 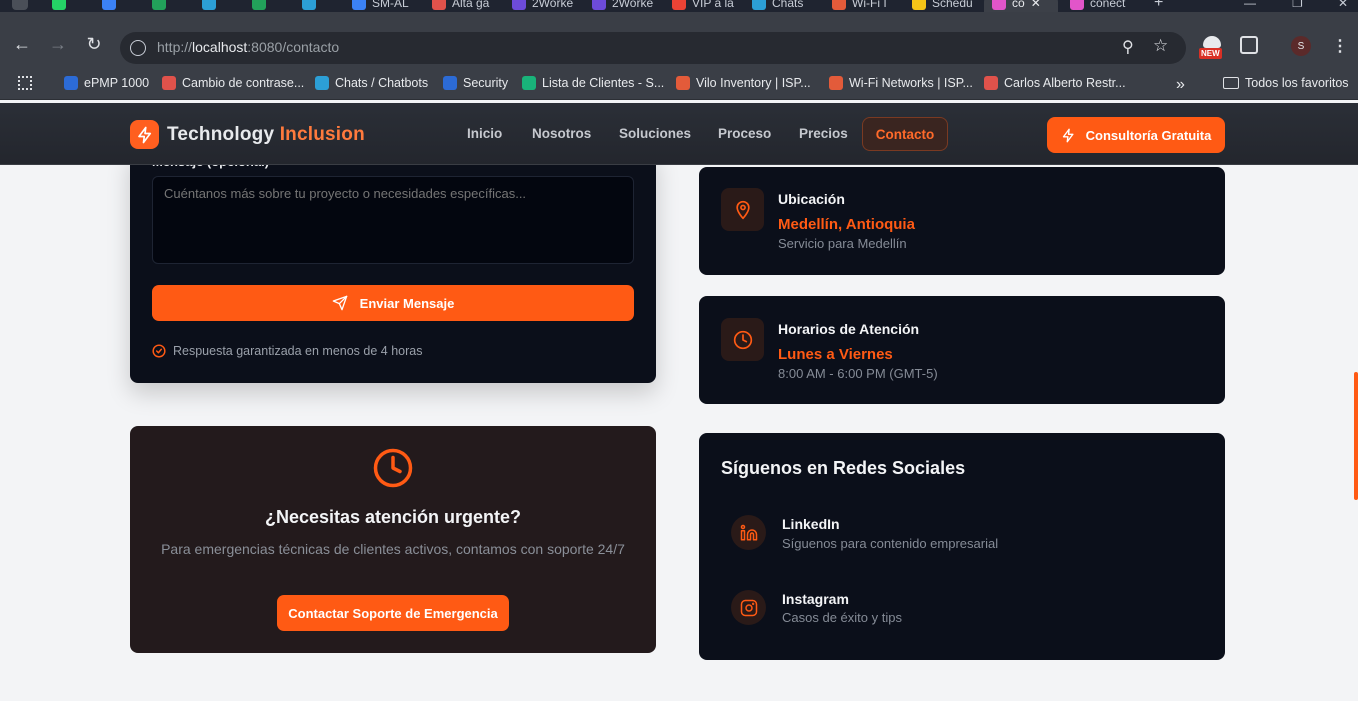 I want to click on message-textarea, so click(x=393, y=220).